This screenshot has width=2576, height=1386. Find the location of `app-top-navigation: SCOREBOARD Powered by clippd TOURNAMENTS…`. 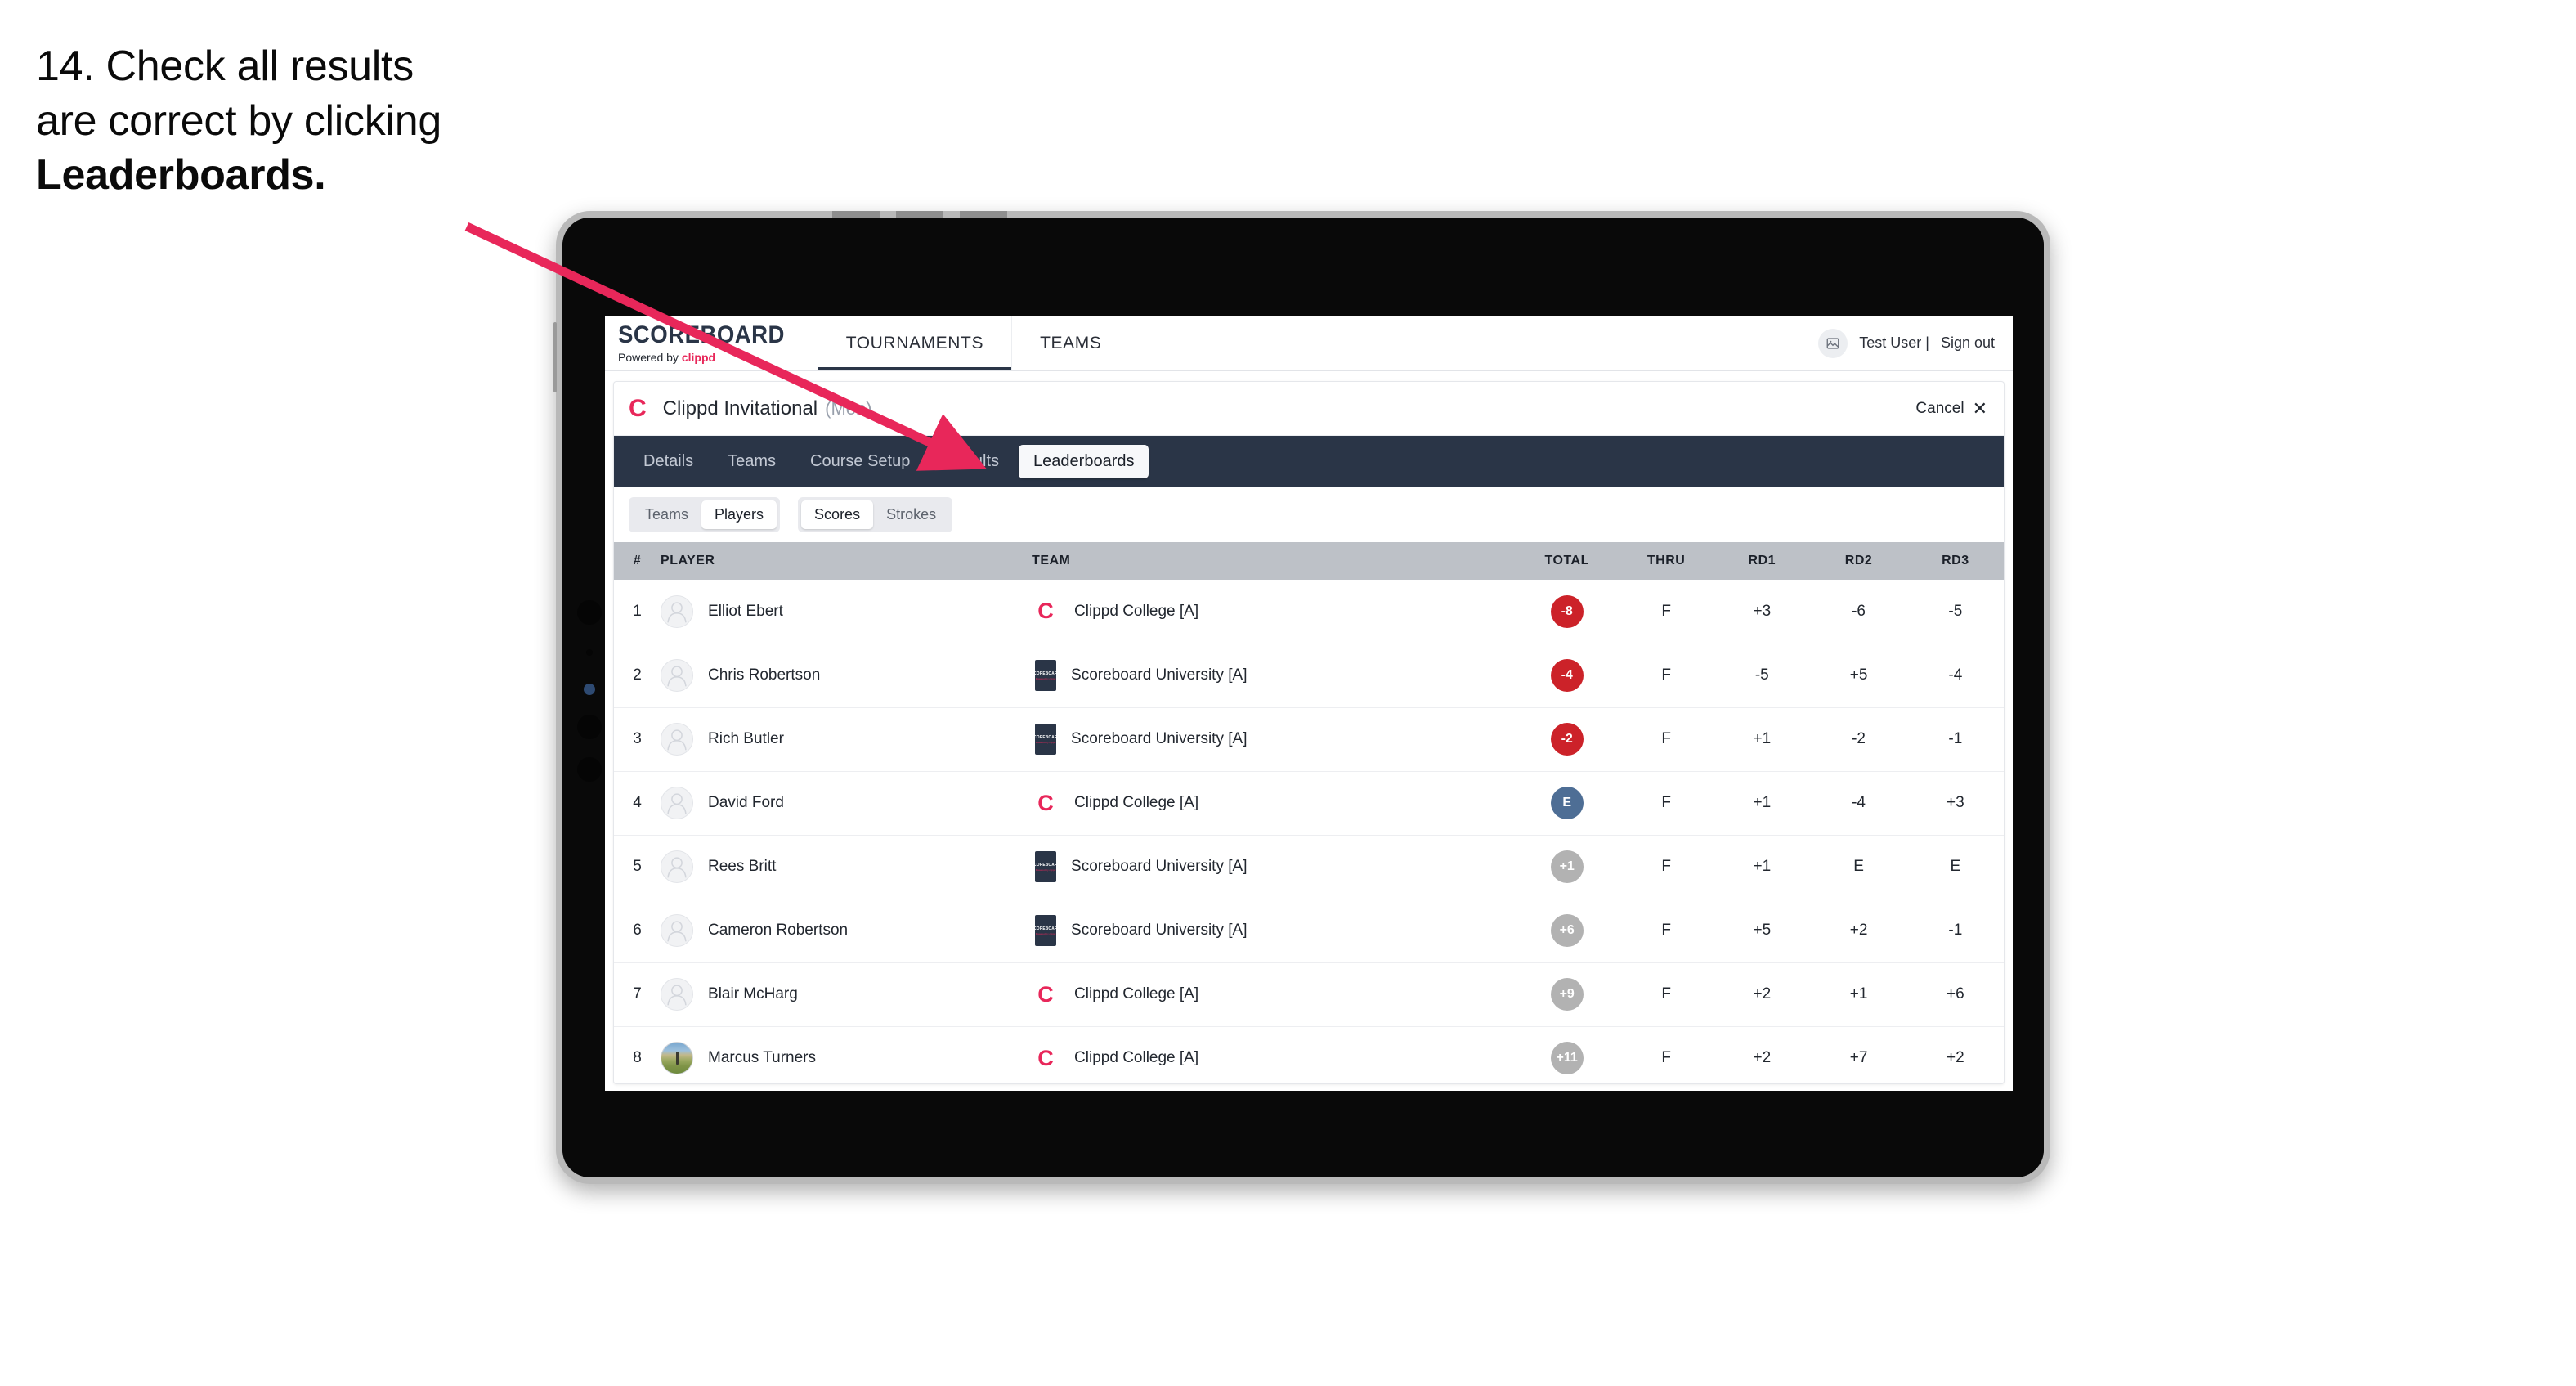

app-top-navigation: SCOREBOARD Powered by clippd TOURNAMENTS… is located at coordinates (1309, 343).